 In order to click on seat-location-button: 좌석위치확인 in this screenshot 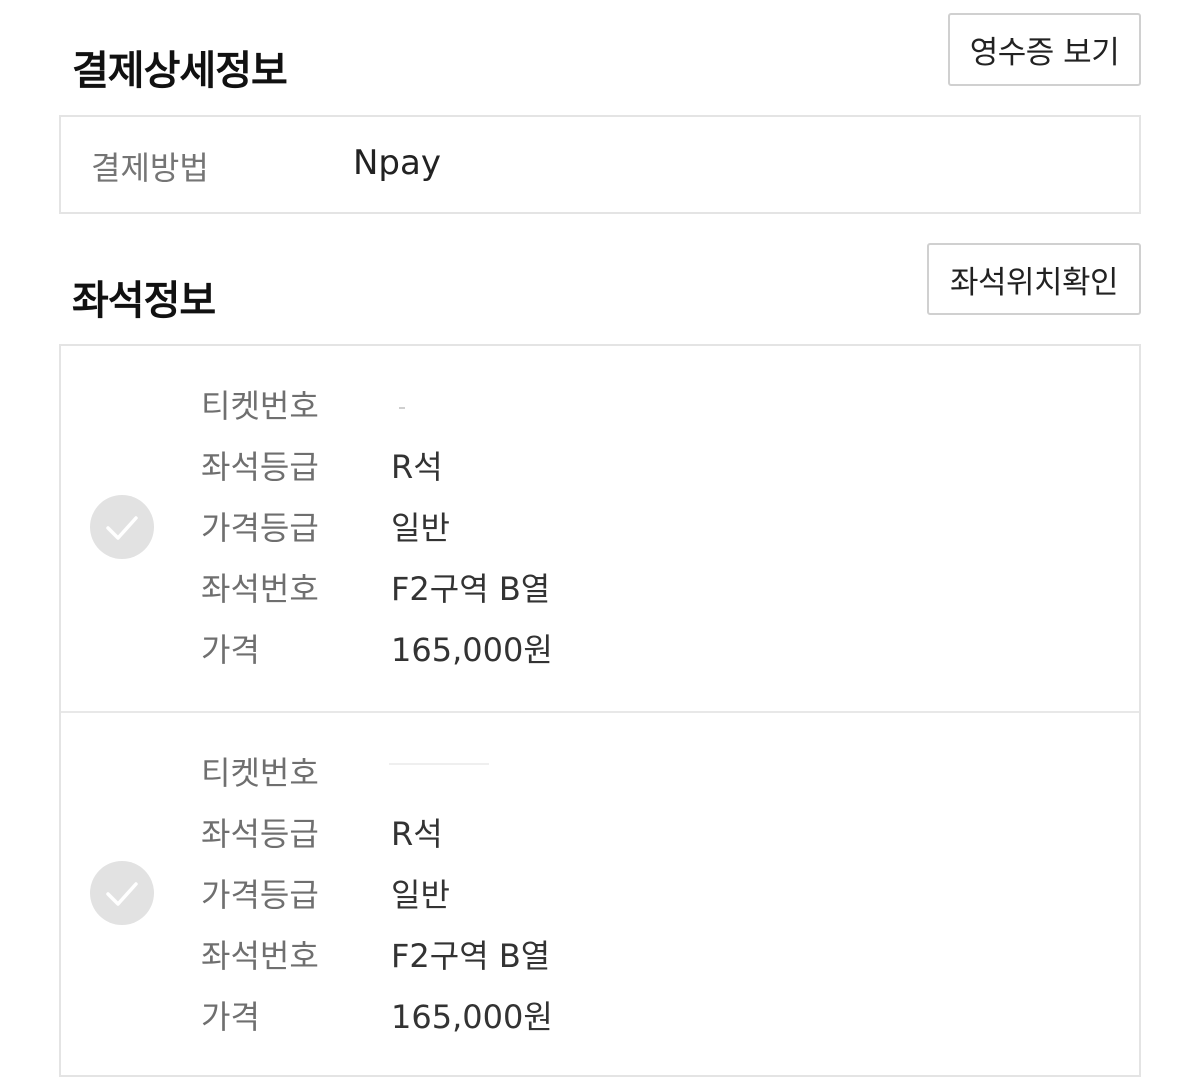, I will do `click(1034, 279)`.